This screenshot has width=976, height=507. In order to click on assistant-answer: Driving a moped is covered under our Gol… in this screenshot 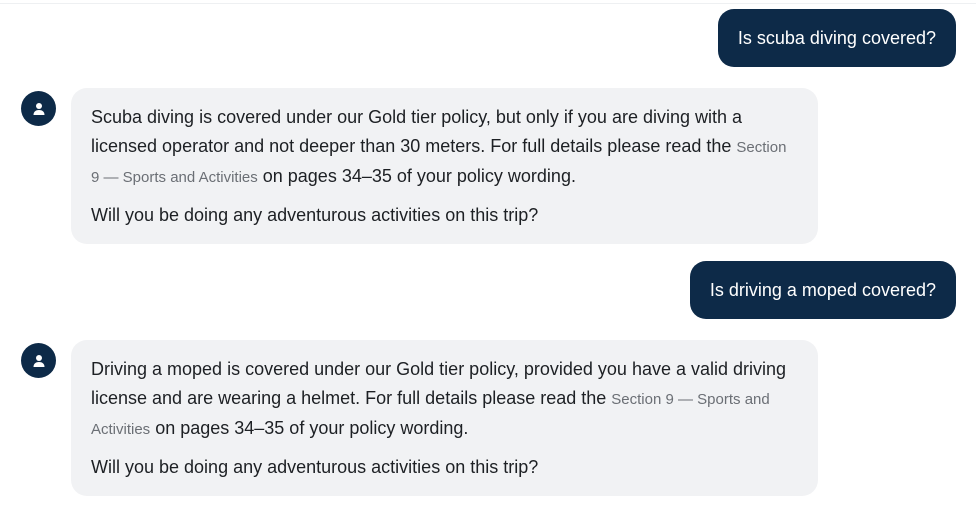, I will do `click(444, 399)`.